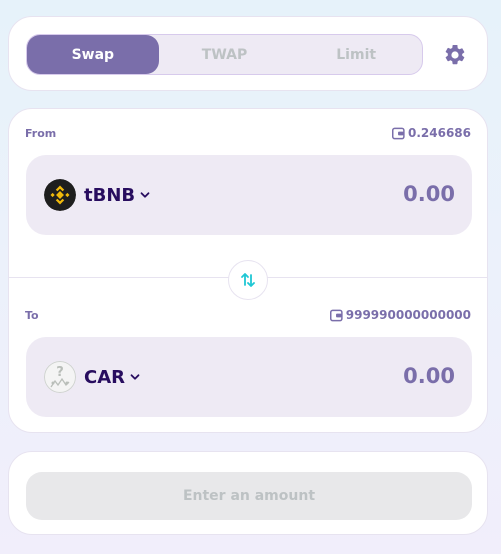 This screenshot has width=501, height=554. I want to click on order-type-card: Swap TWAP Limit, so click(248, 53).